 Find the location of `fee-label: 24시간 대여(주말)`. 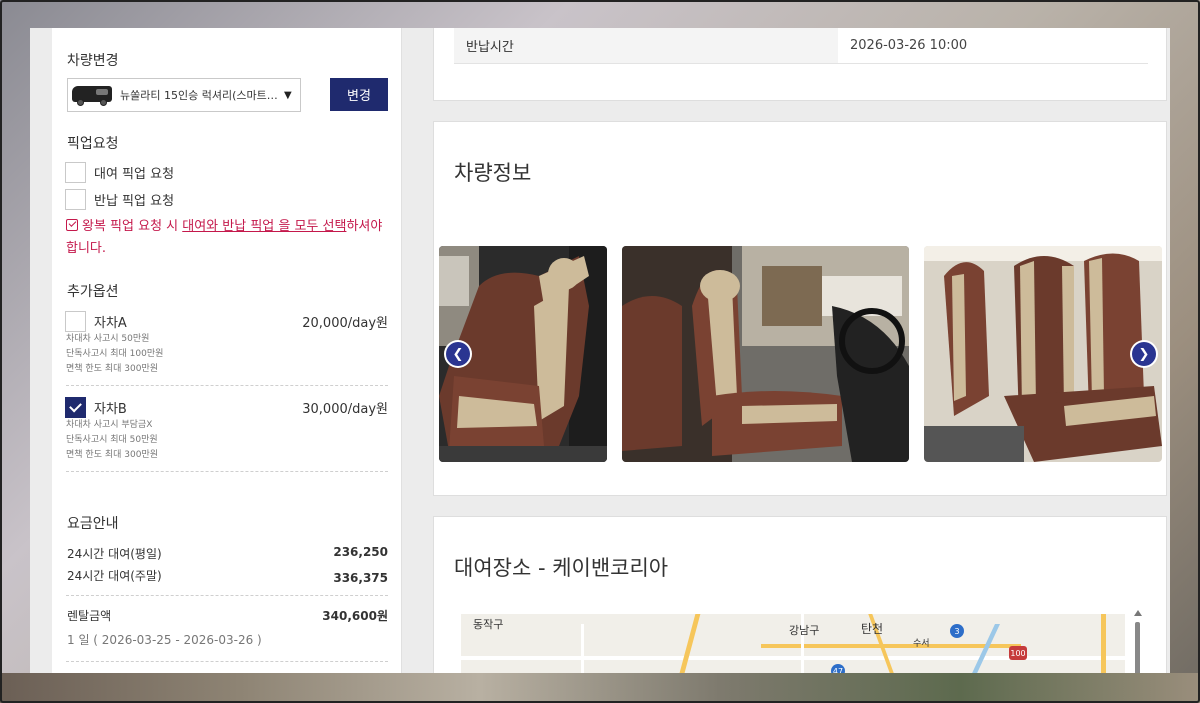

fee-label: 24시간 대여(주말) is located at coordinates (114, 576).